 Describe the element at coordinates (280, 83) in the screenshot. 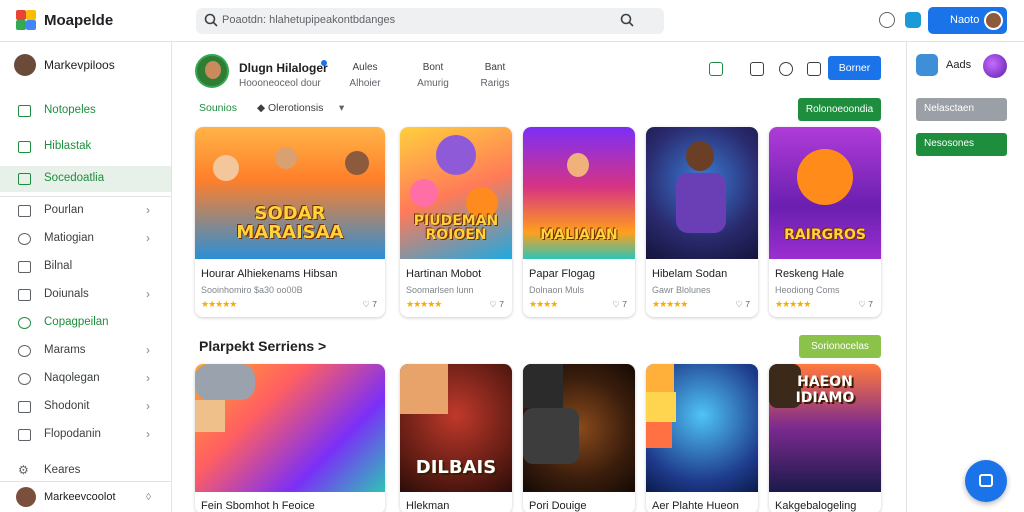

I see `developer-subtitle: Hoooneoceol dour` at that location.